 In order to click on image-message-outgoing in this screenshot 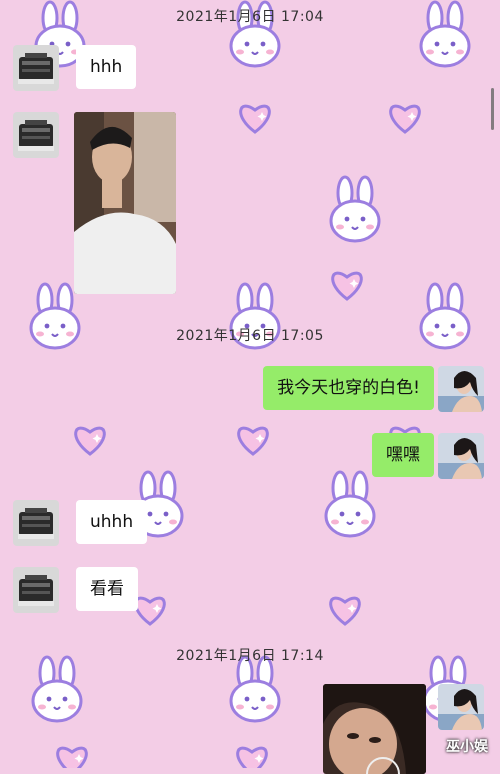, I will do `click(374, 729)`.